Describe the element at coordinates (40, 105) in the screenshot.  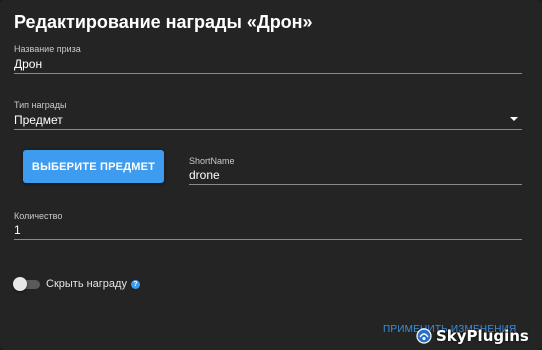
I see `reward-type-label: Тип награды` at that location.